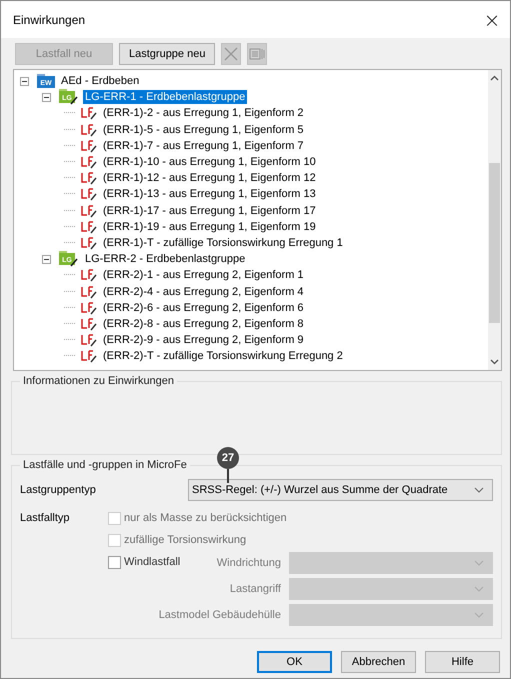  What do you see at coordinates (340, 490) in the screenshot?
I see `load-group-type-dropdown: SRSS-Regel: (+/-) Wurzel aus Summe der Quadrate` at bounding box center [340, 490].